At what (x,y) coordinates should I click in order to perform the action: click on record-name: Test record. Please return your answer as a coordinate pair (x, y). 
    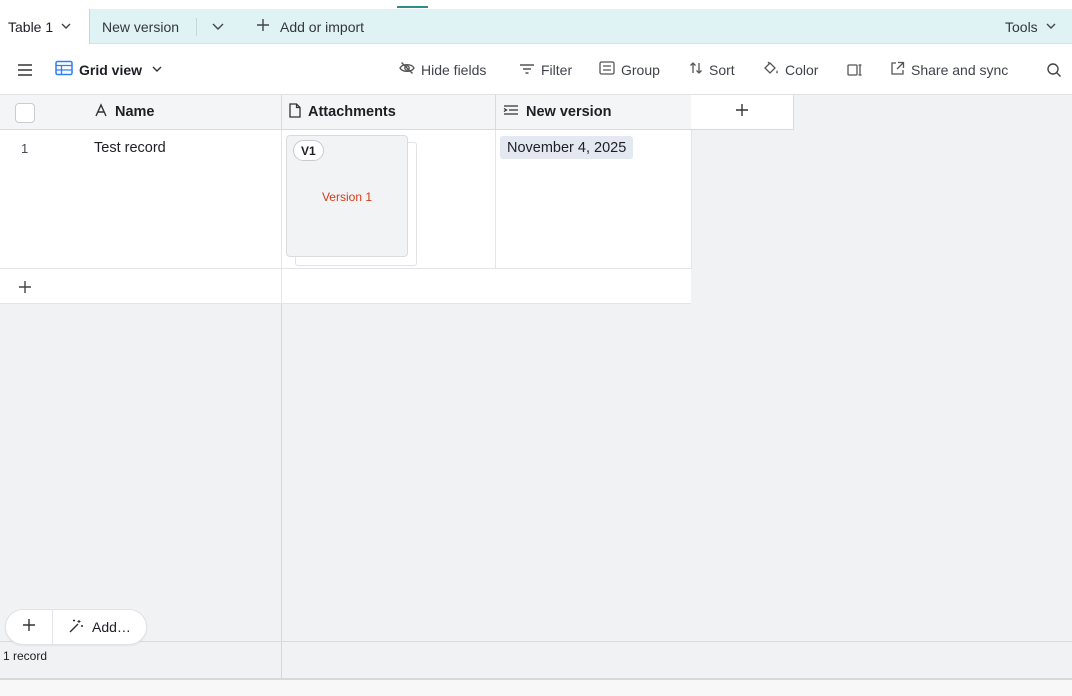
    Looking at the image, I should click on (130, 148).